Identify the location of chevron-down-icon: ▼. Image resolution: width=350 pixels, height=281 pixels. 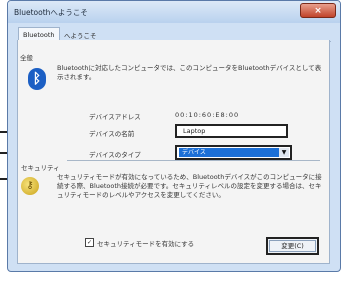
(284, 152).